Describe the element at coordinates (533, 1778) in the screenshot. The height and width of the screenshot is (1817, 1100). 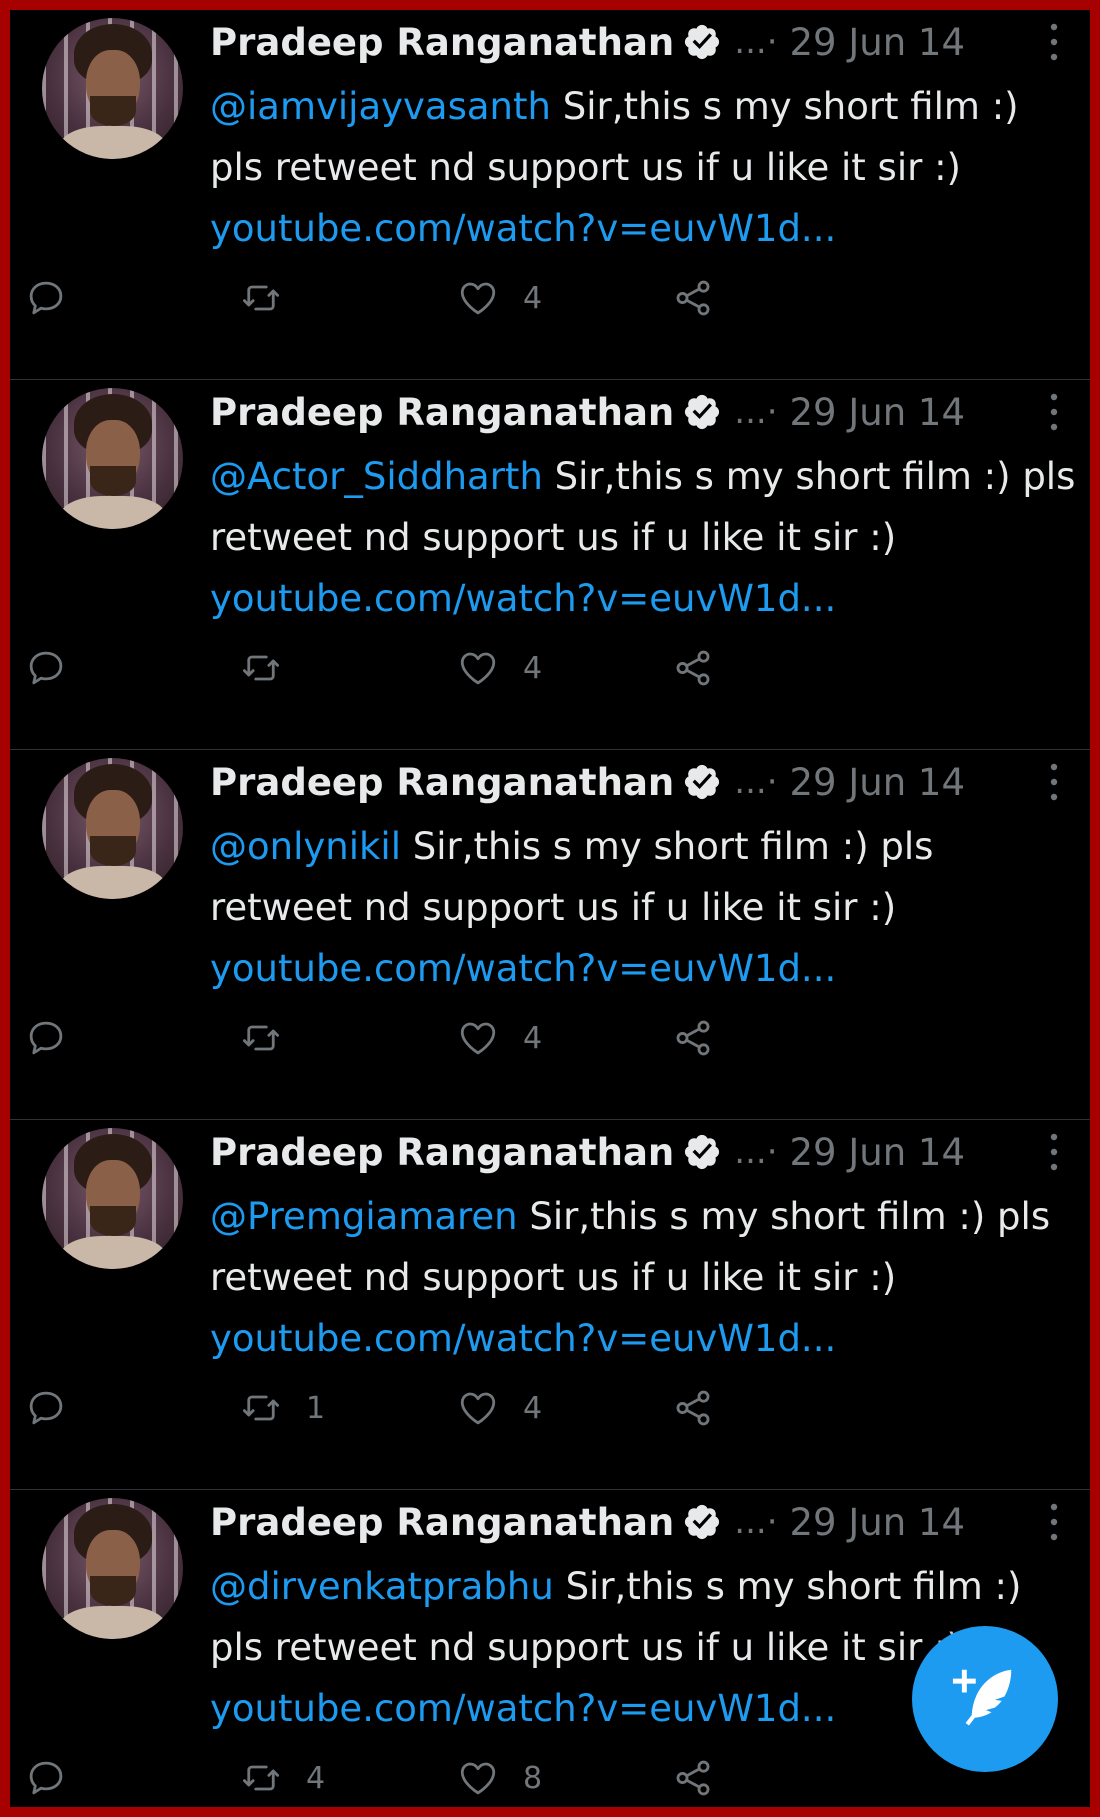
I see `like-count: 8` at that location.